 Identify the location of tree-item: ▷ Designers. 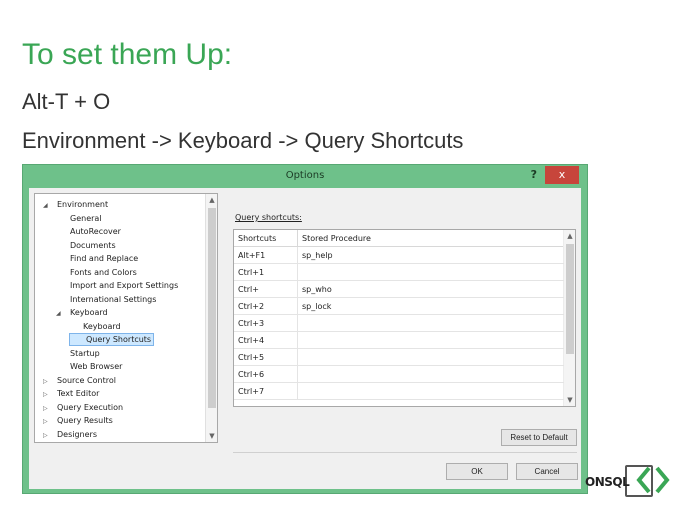
(70, 434).